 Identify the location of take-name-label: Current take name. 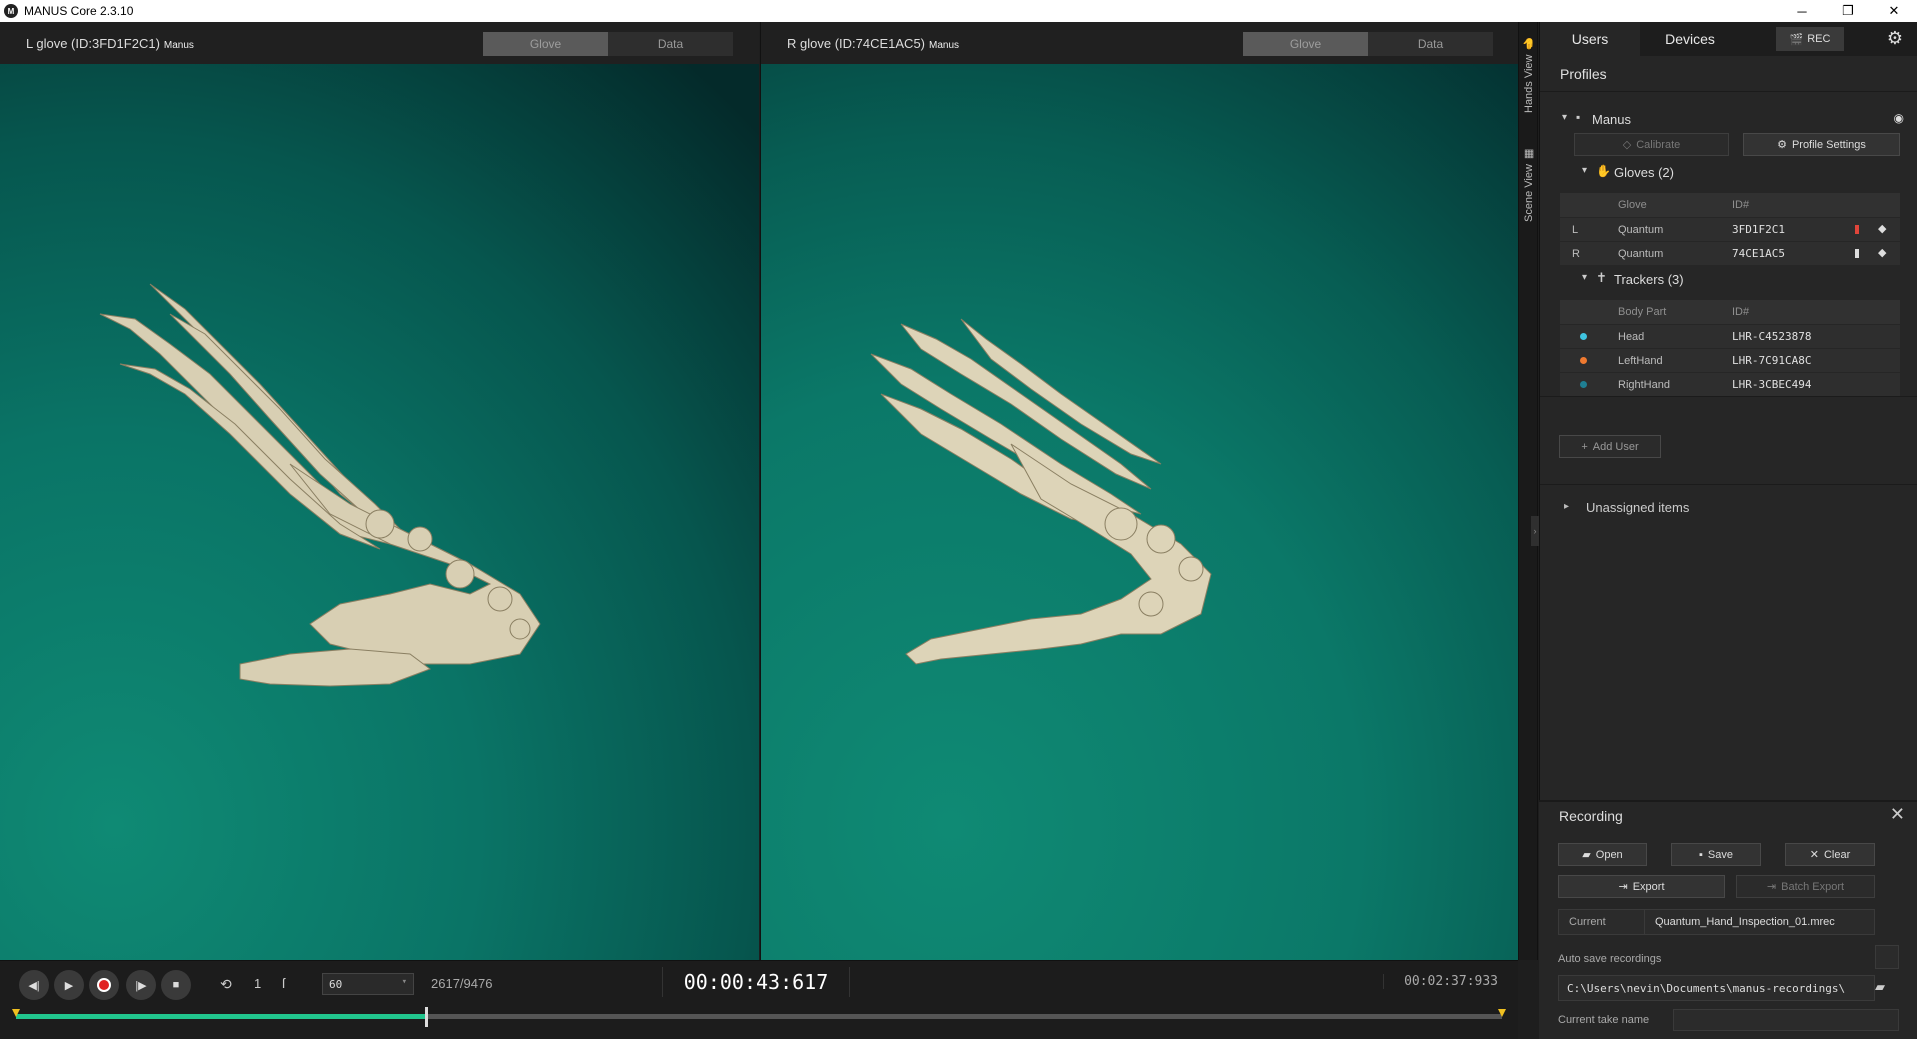
(1604, 1020).